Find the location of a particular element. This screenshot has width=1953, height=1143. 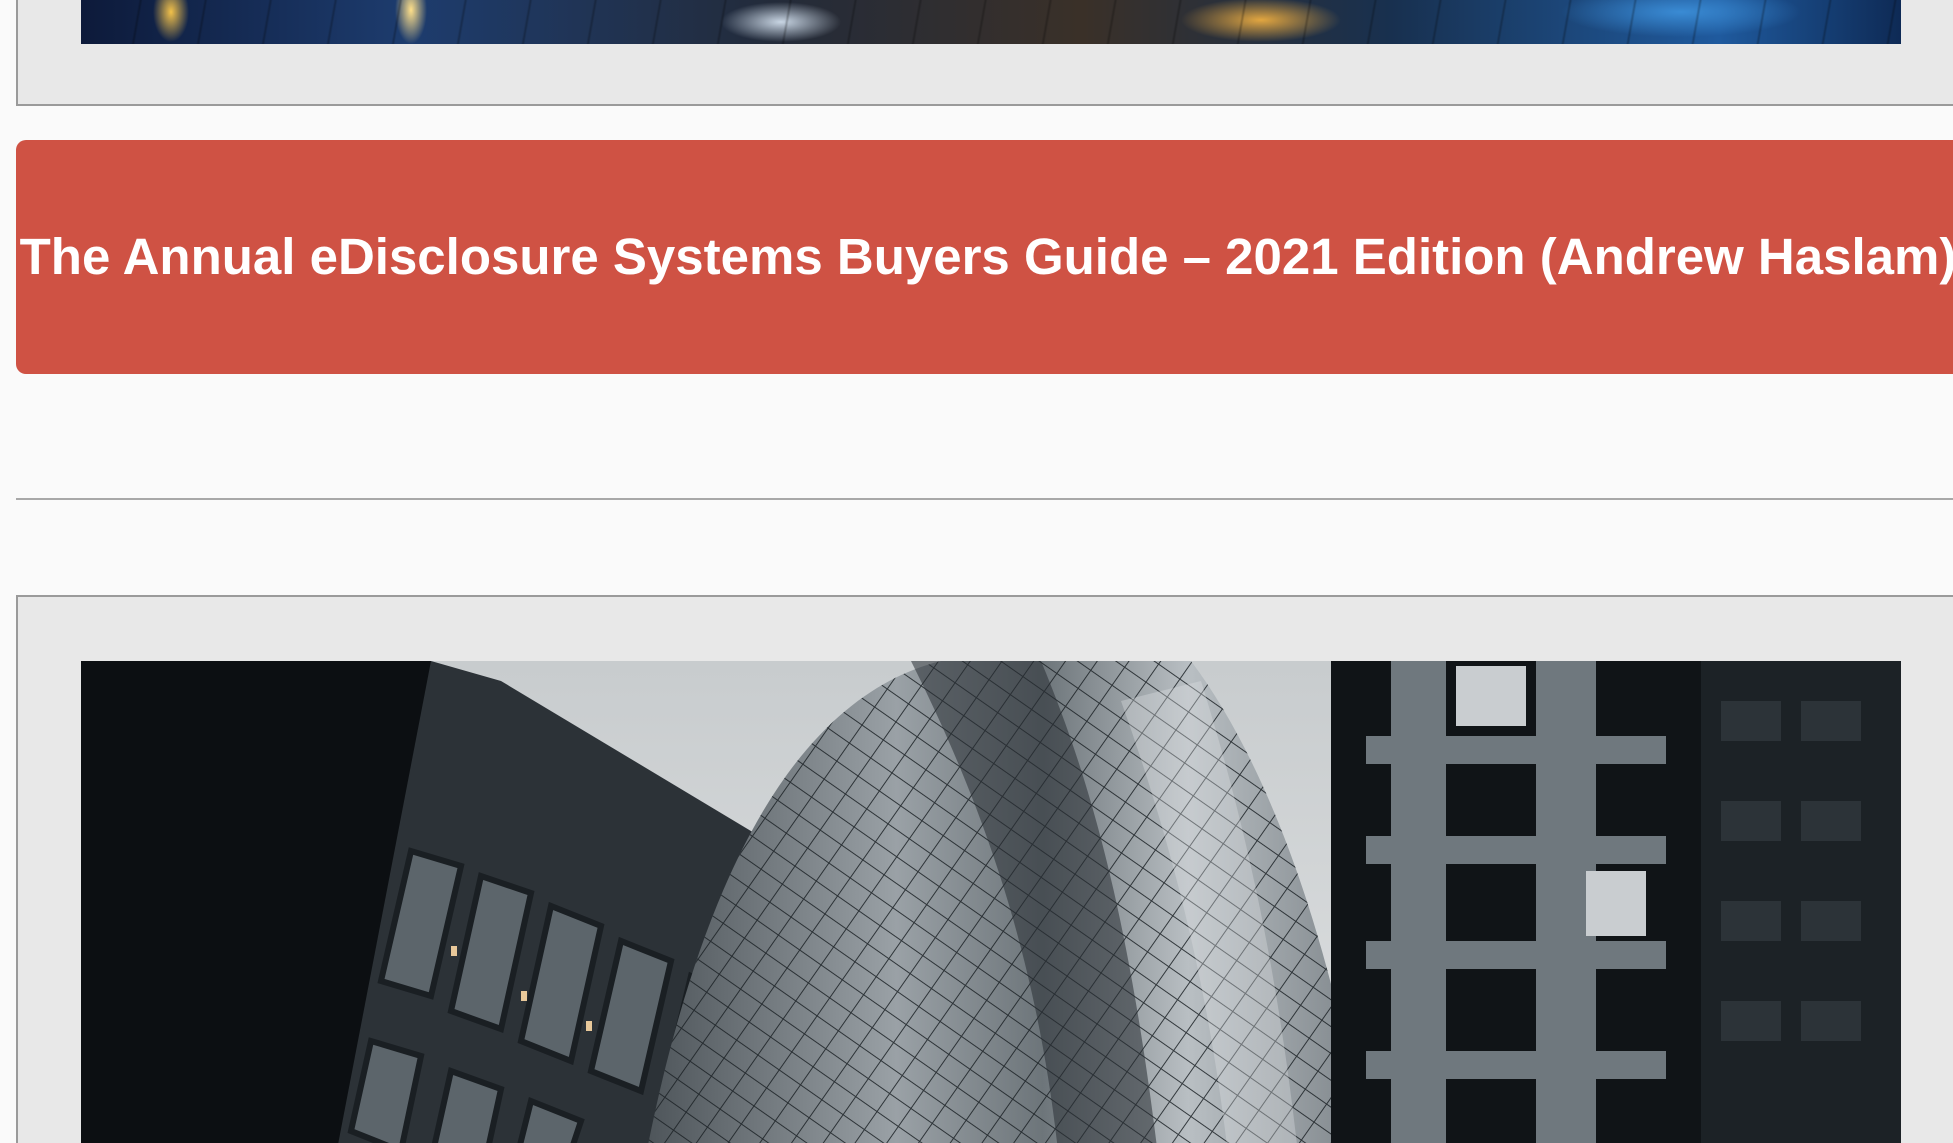

city-night-street-image is located at coordinates (991, 22).